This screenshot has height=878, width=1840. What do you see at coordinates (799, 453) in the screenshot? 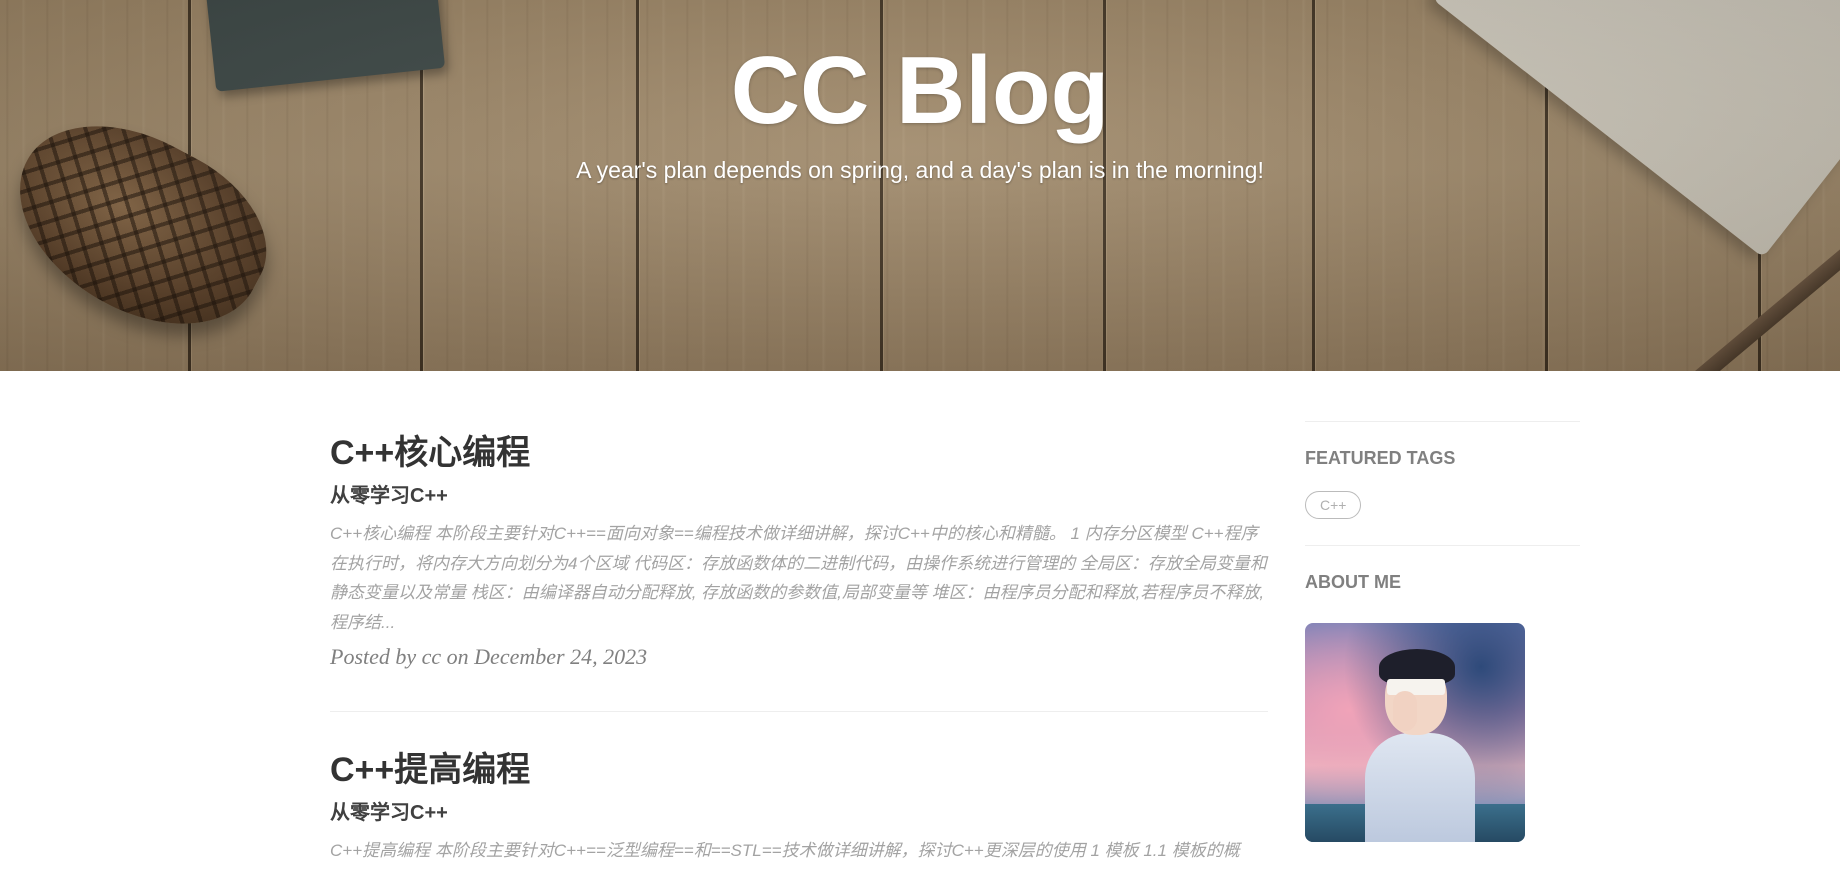
I see `post-title: C++核心编程` at bounding box center [799, 453].